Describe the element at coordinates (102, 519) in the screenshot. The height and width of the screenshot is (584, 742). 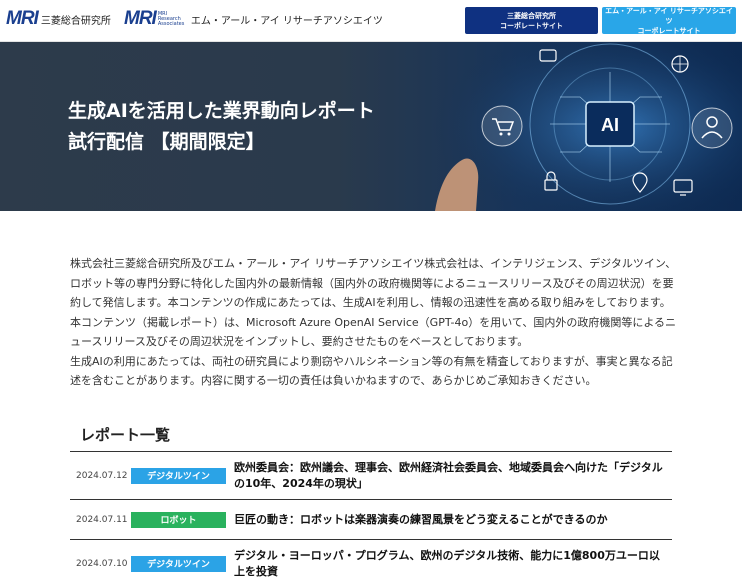
I see `report-date: 2024.07.11` at that location.